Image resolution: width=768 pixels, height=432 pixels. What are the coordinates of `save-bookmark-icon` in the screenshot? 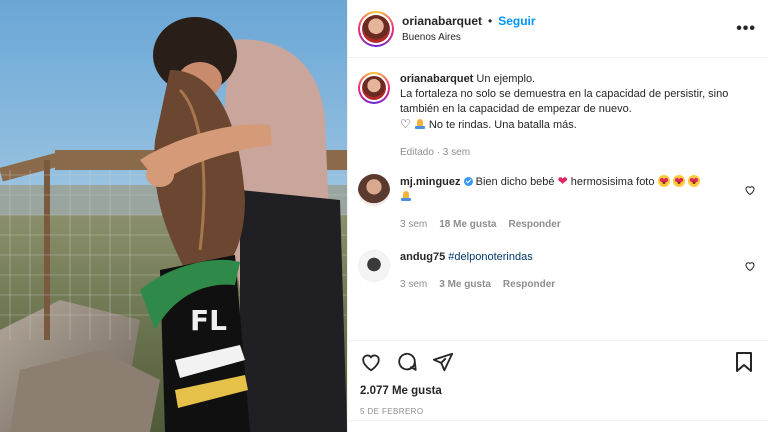 It's located at (744, 362).